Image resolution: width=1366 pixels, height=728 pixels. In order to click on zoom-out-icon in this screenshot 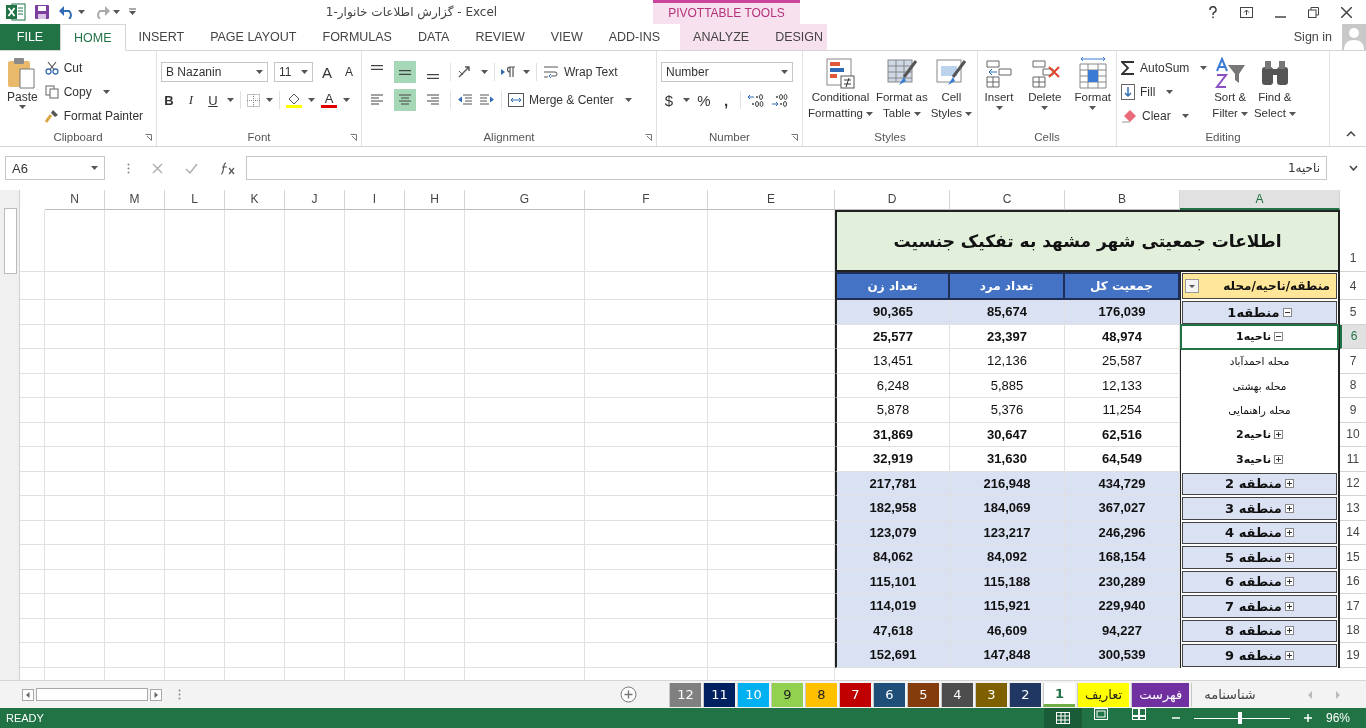, I will do `click(1175, 718)`.